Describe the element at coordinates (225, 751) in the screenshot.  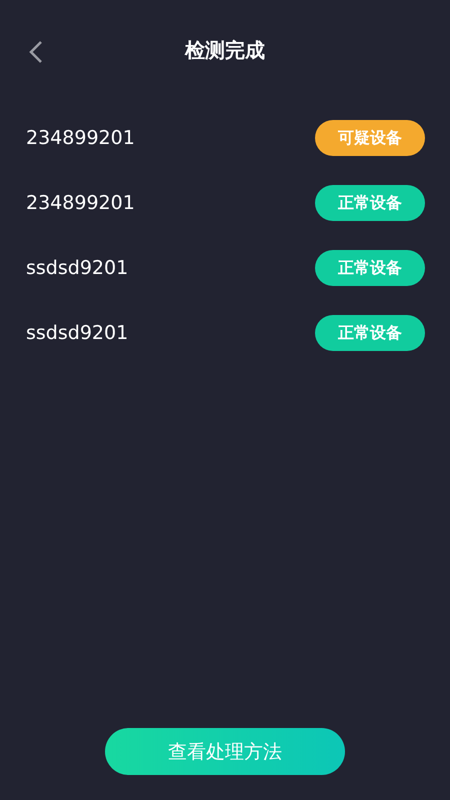
I see `view-solution-button: 查看处理方法` at that location.